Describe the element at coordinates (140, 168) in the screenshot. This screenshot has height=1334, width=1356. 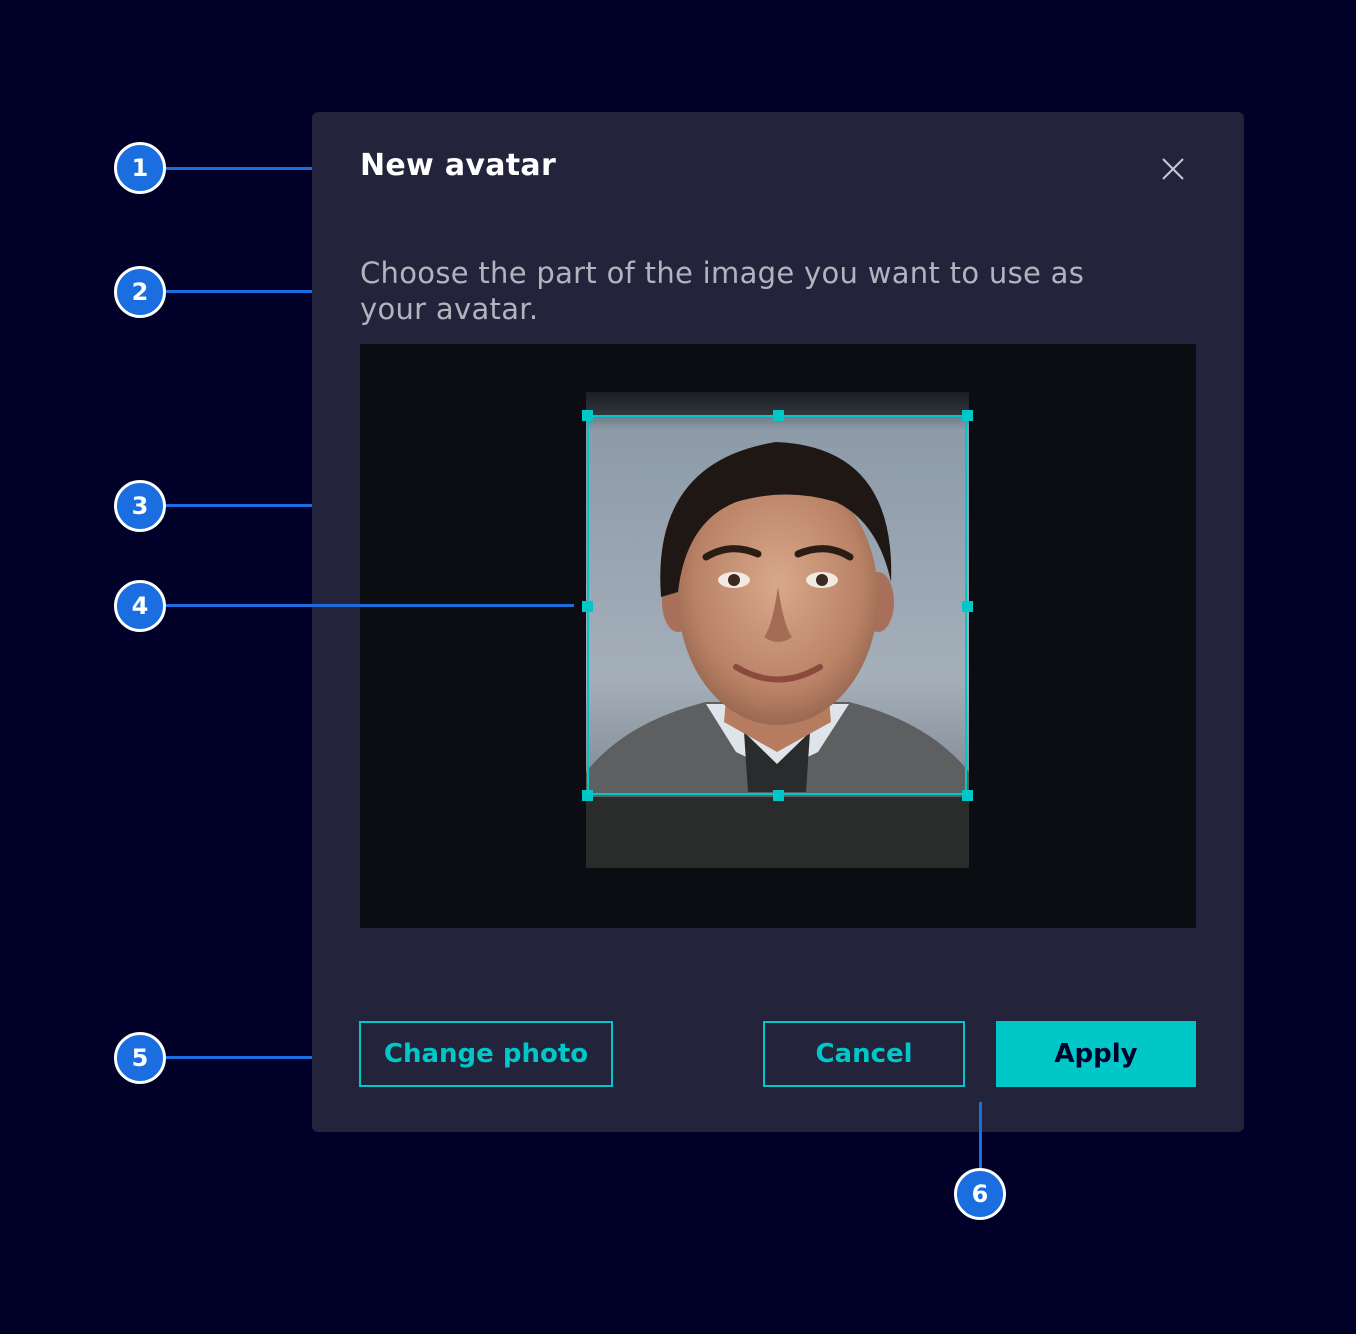
I see `callout-1: 1` at that location.